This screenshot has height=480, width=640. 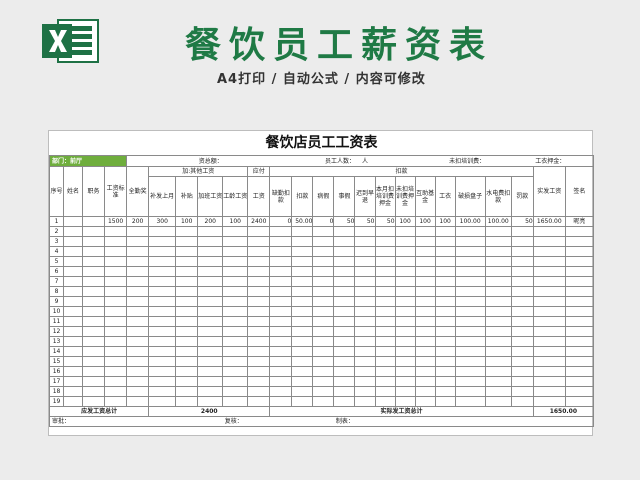 I want to click on cell-seq: 7, so click(x=56, y=281).